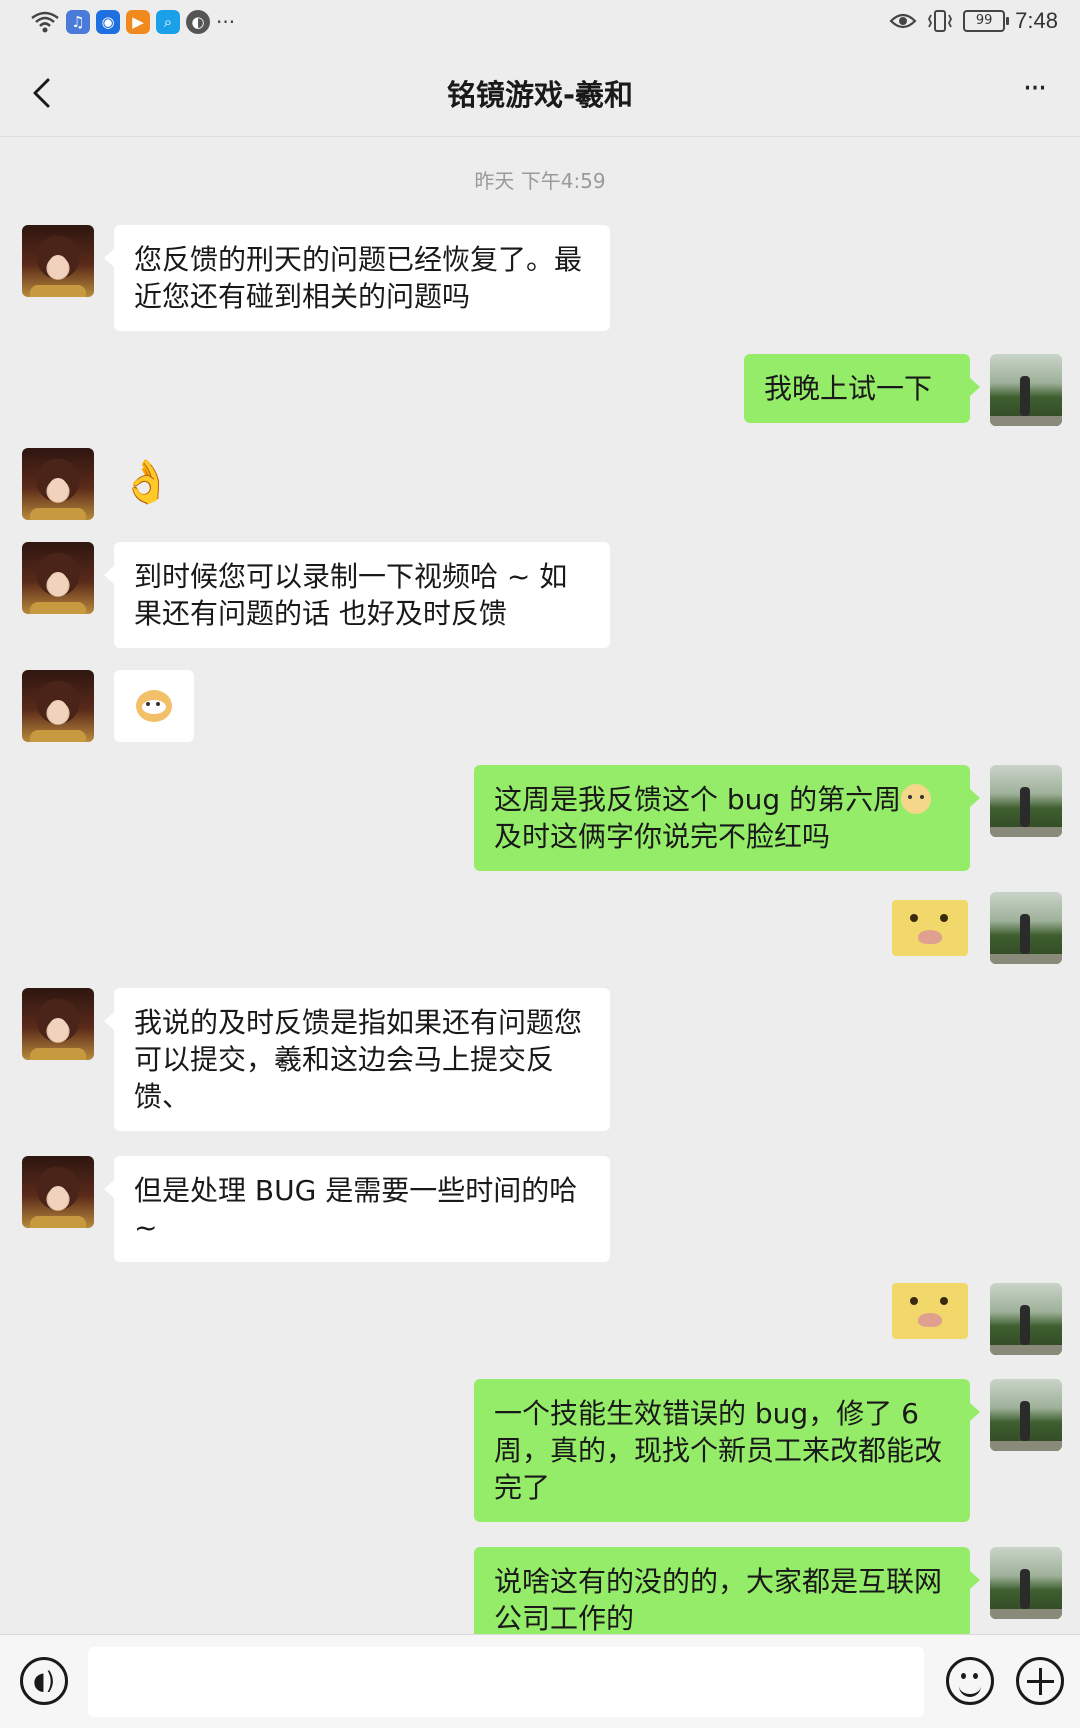 The height and width of the screenshot is (1728, 1080). What do you see at coordinates (357, 1209) in the screenshot?
I see `message-bubble-incoming: 但是处理 BUG 是需要一些时间的哈 ~` at bounding box center [357, 1209].